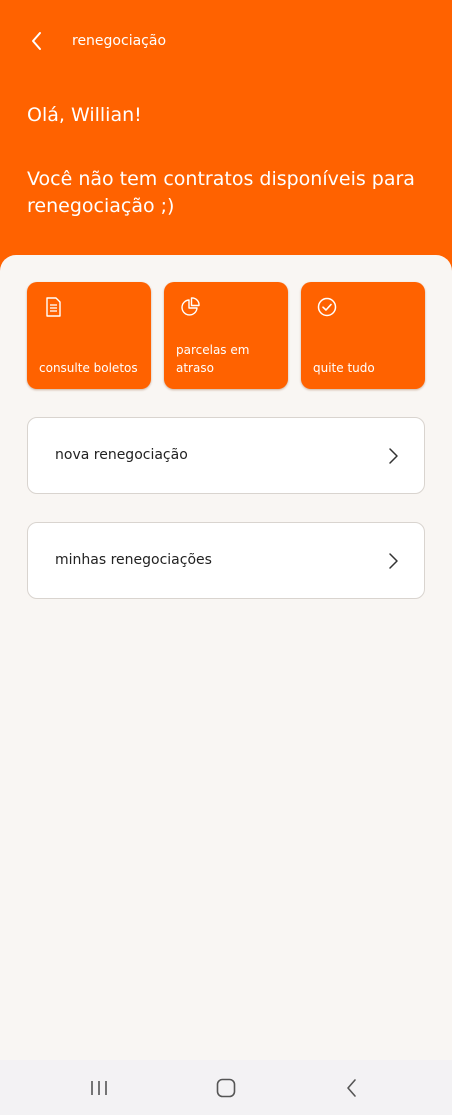 The image size is (452, 1115). Describe the element at coordinates (363, 335) in the screenshot. I see `pay-all-button: quite tudo` at that location.